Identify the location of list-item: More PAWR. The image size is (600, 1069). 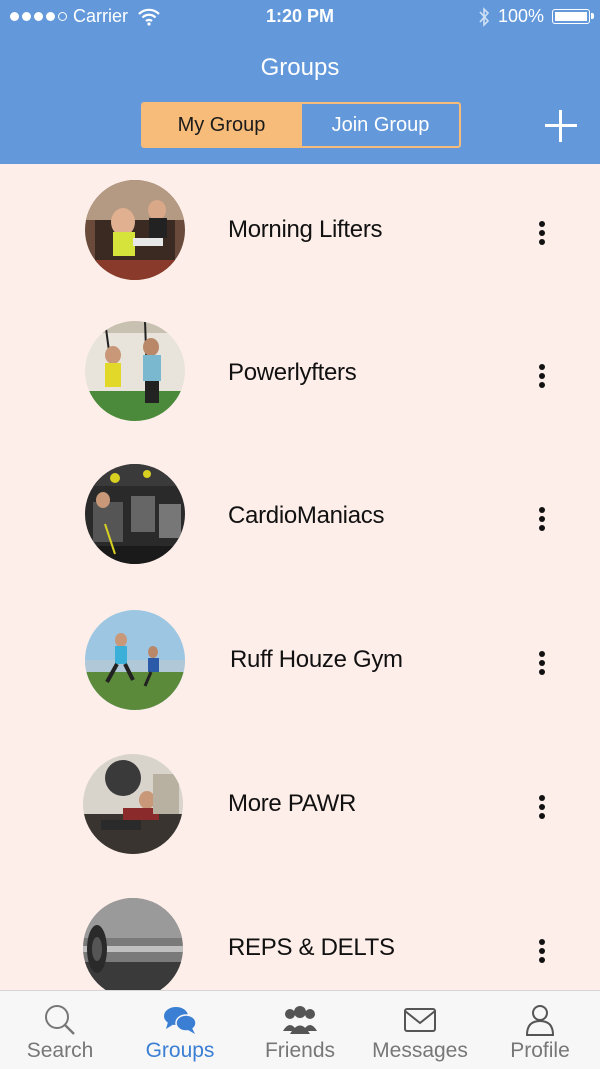
(300, 808).